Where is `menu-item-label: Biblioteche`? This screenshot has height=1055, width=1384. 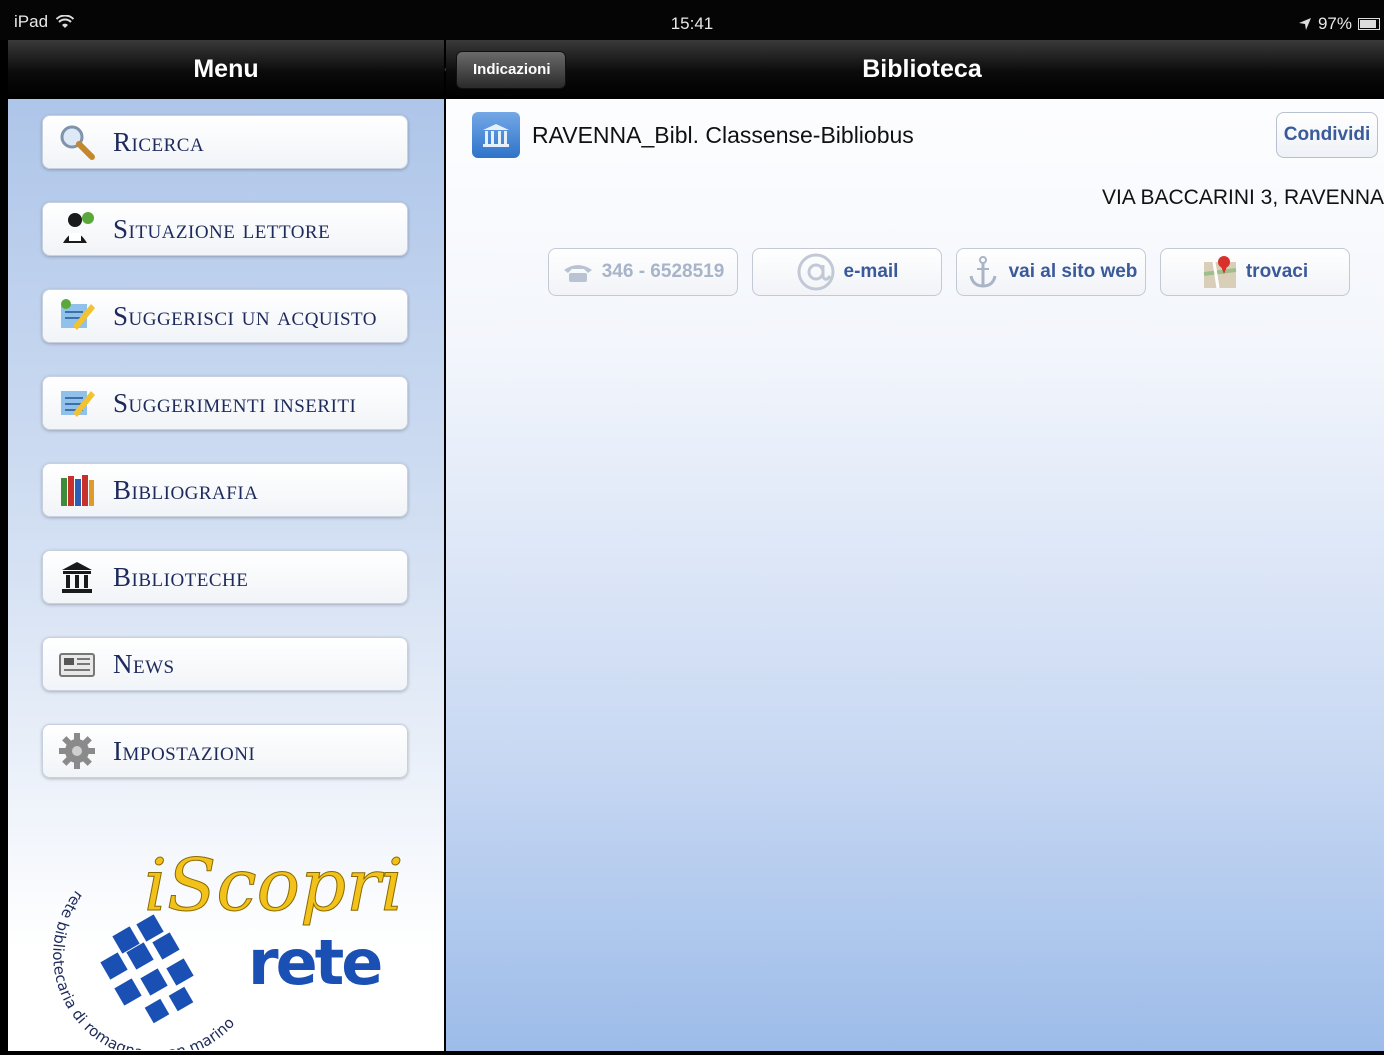 menu-item-label: Biblioteche is located at coordinates (181, 576).